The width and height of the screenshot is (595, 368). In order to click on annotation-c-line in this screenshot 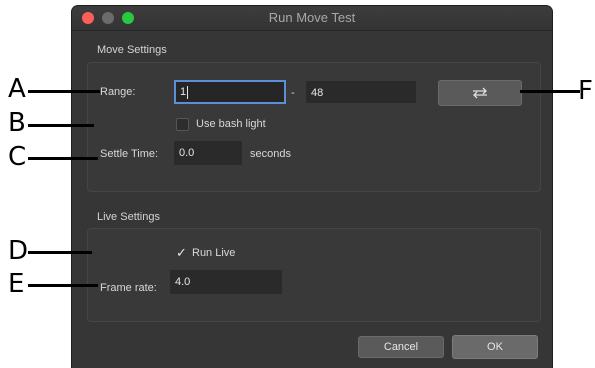, I will do `click(63, 158)`.